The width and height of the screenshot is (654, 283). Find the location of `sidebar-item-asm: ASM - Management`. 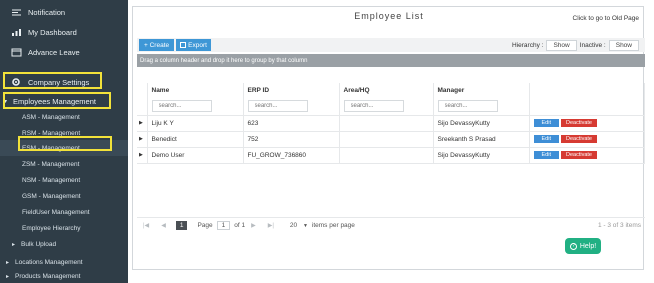

sidebar-item-asm: ASM - Management is located at coordinates (64, 117).